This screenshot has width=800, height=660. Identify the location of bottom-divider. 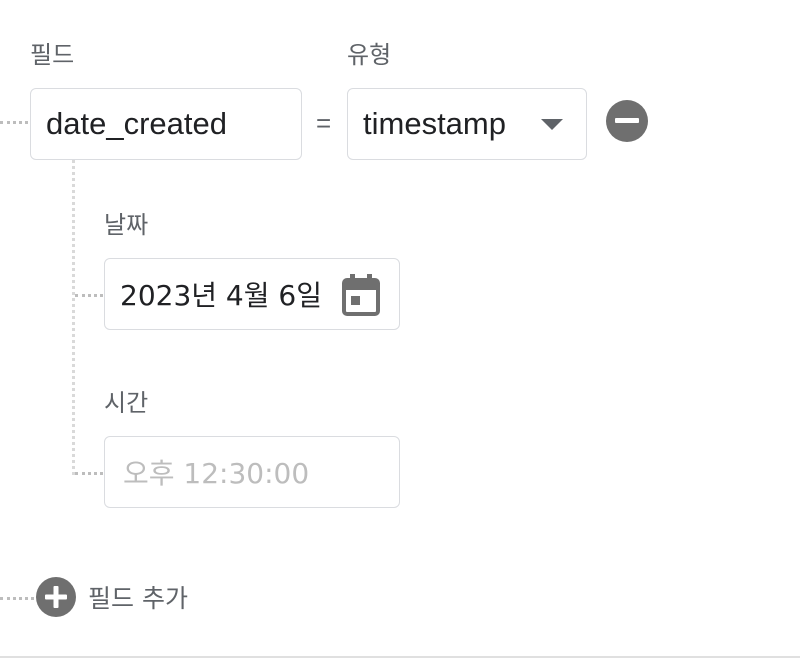
(400, 657).